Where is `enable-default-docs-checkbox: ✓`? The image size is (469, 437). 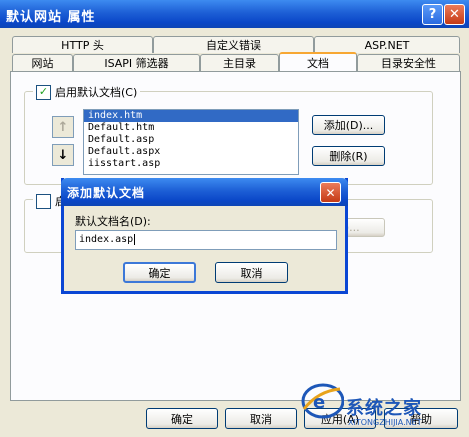 enable-default-docs-checkbox: ✓ is located at coordinates (43, 92).